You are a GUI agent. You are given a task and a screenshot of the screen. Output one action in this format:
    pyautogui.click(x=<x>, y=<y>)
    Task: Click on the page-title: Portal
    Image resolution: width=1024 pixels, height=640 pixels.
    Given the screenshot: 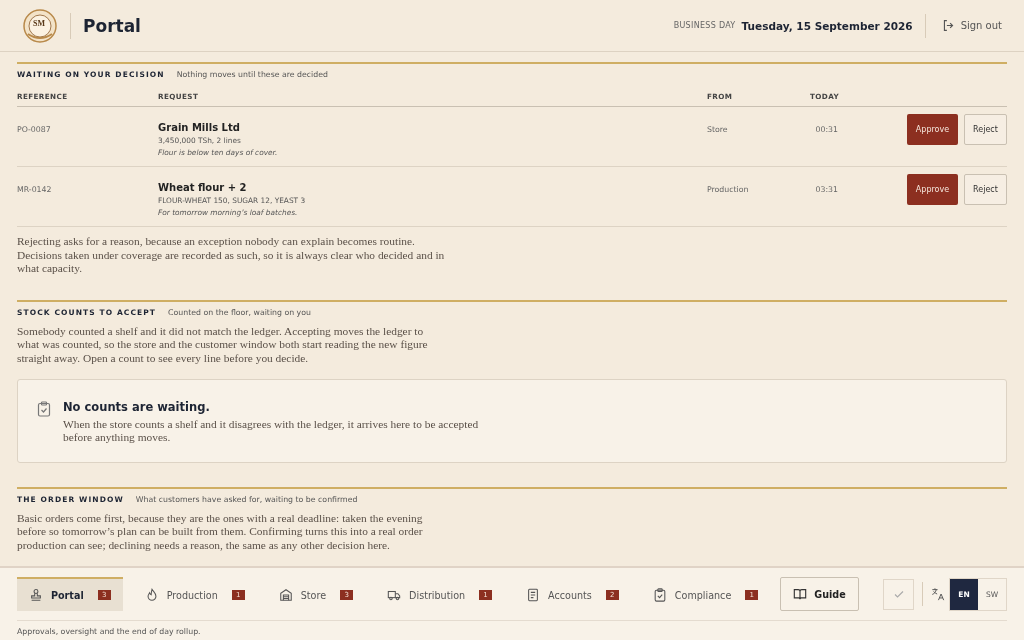 What is the action you would take?
    pyautogui.click(x=112, y=25)
    